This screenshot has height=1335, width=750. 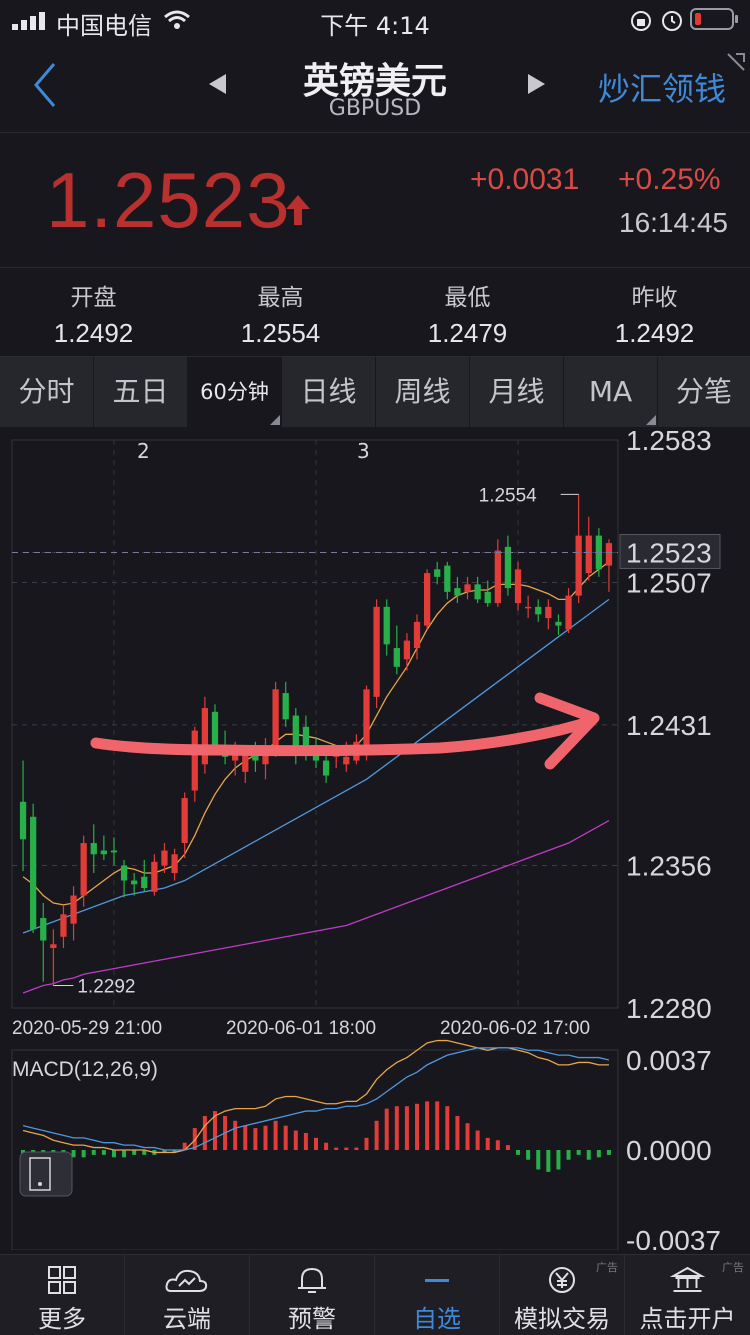 What do you see at coordinates (301, 1028) in the screenshot?
I see `x-tick-label: 2020-06-01 18:00` at bounding box center [301, 1028].